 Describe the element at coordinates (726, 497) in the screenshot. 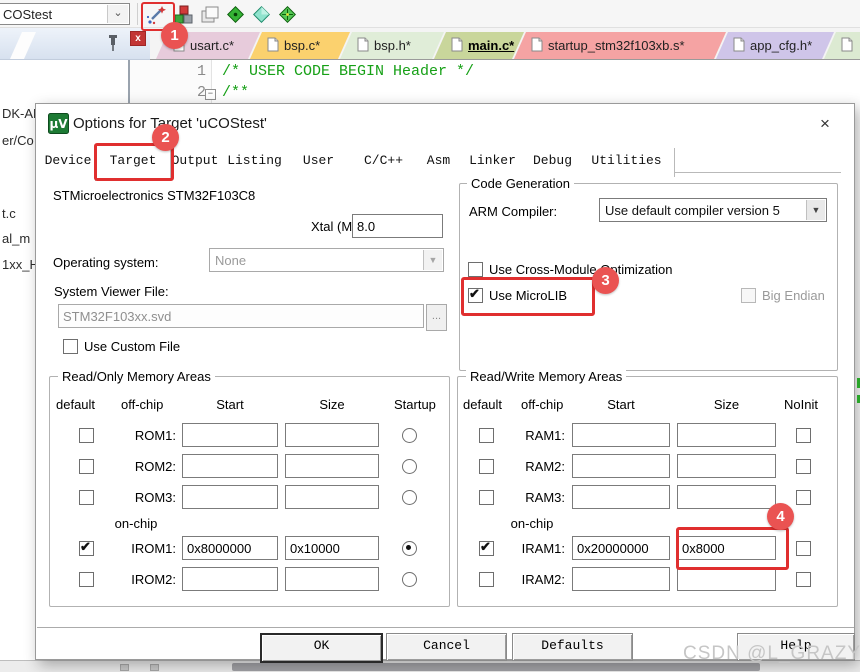

I see `ram3-size-input` at that location.